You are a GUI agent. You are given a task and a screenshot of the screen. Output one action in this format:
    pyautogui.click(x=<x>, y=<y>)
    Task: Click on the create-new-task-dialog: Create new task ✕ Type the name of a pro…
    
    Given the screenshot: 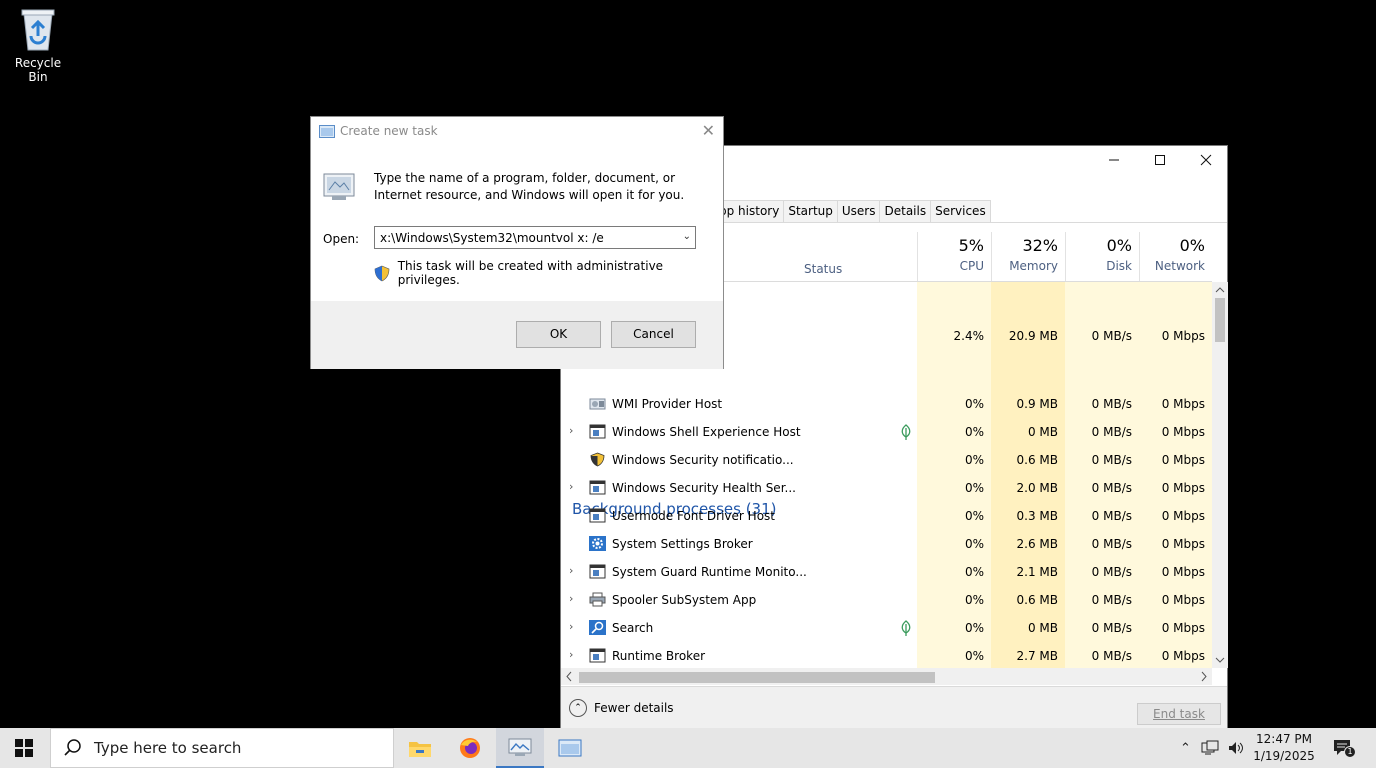 What is the action you would take?
    pyautogui.click(x=517, y=242)
    